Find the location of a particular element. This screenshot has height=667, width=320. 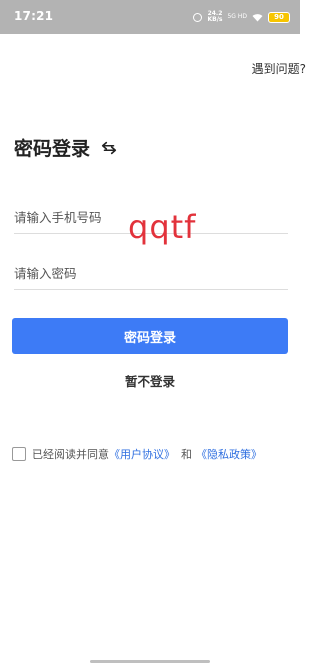

home-indicator is located at coordinates (150, 661).